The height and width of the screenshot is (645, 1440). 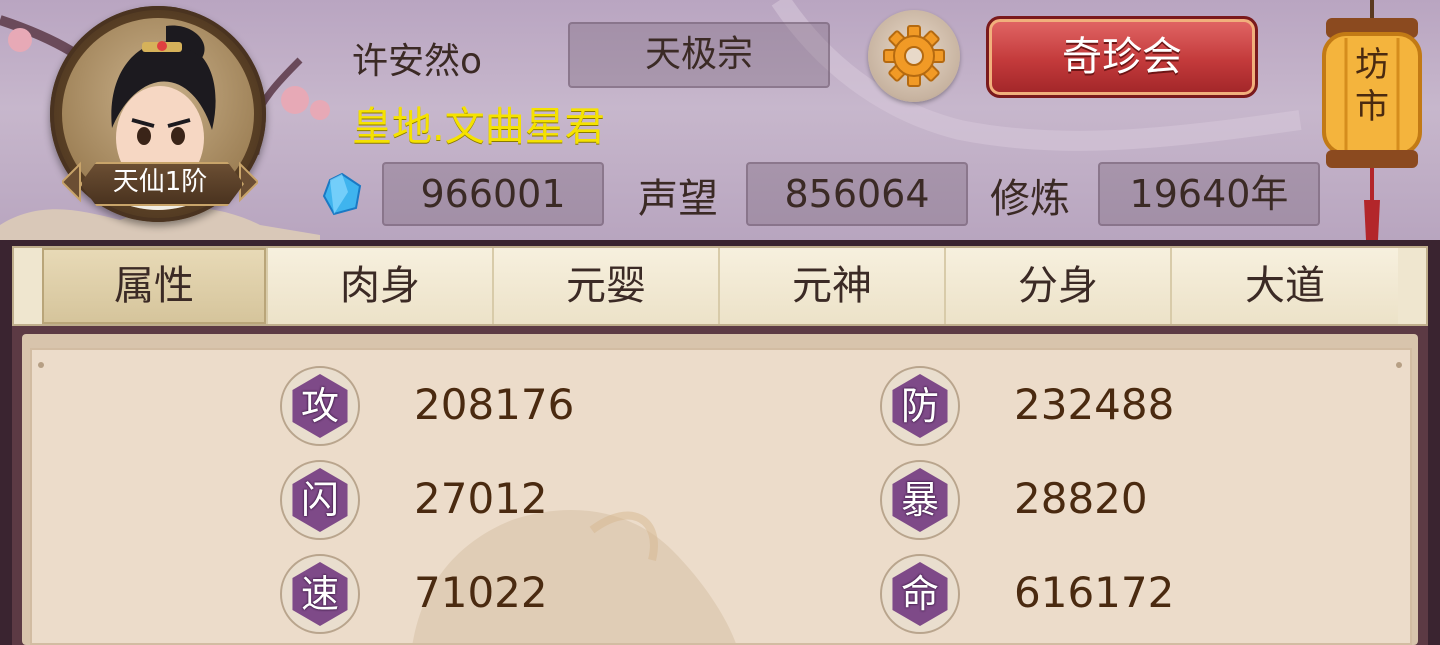 What do you see at coordinates (481, 498) in the screenshot?
I see `dodge-value: 27012` at bounding box center [481, 498].